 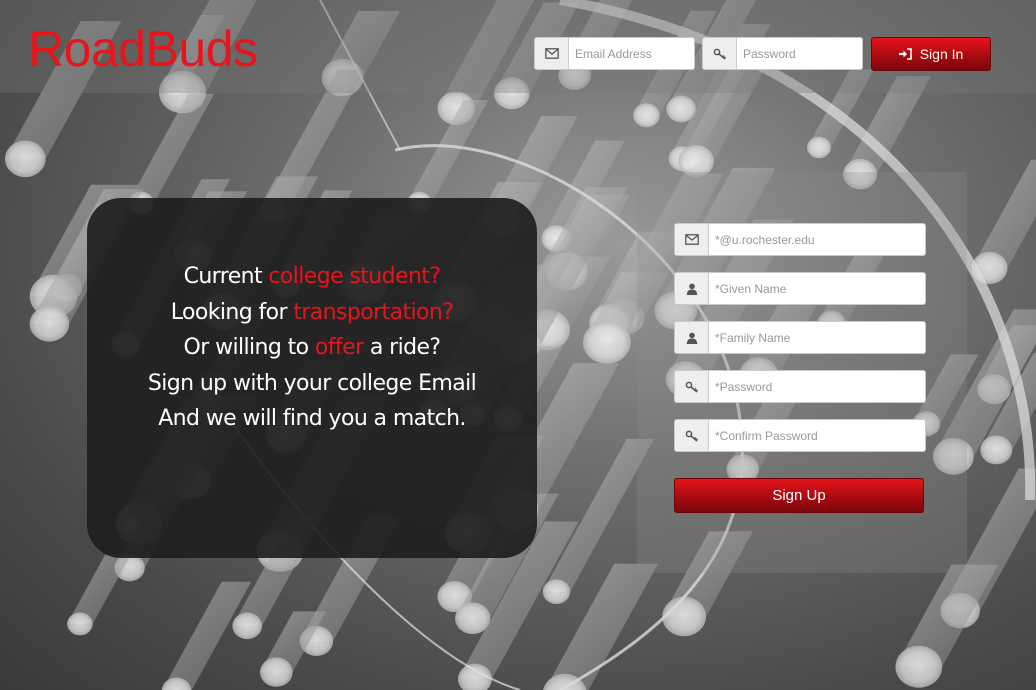 I want to click on brand-logo: RoadBuds, so click(x=143, y=49).